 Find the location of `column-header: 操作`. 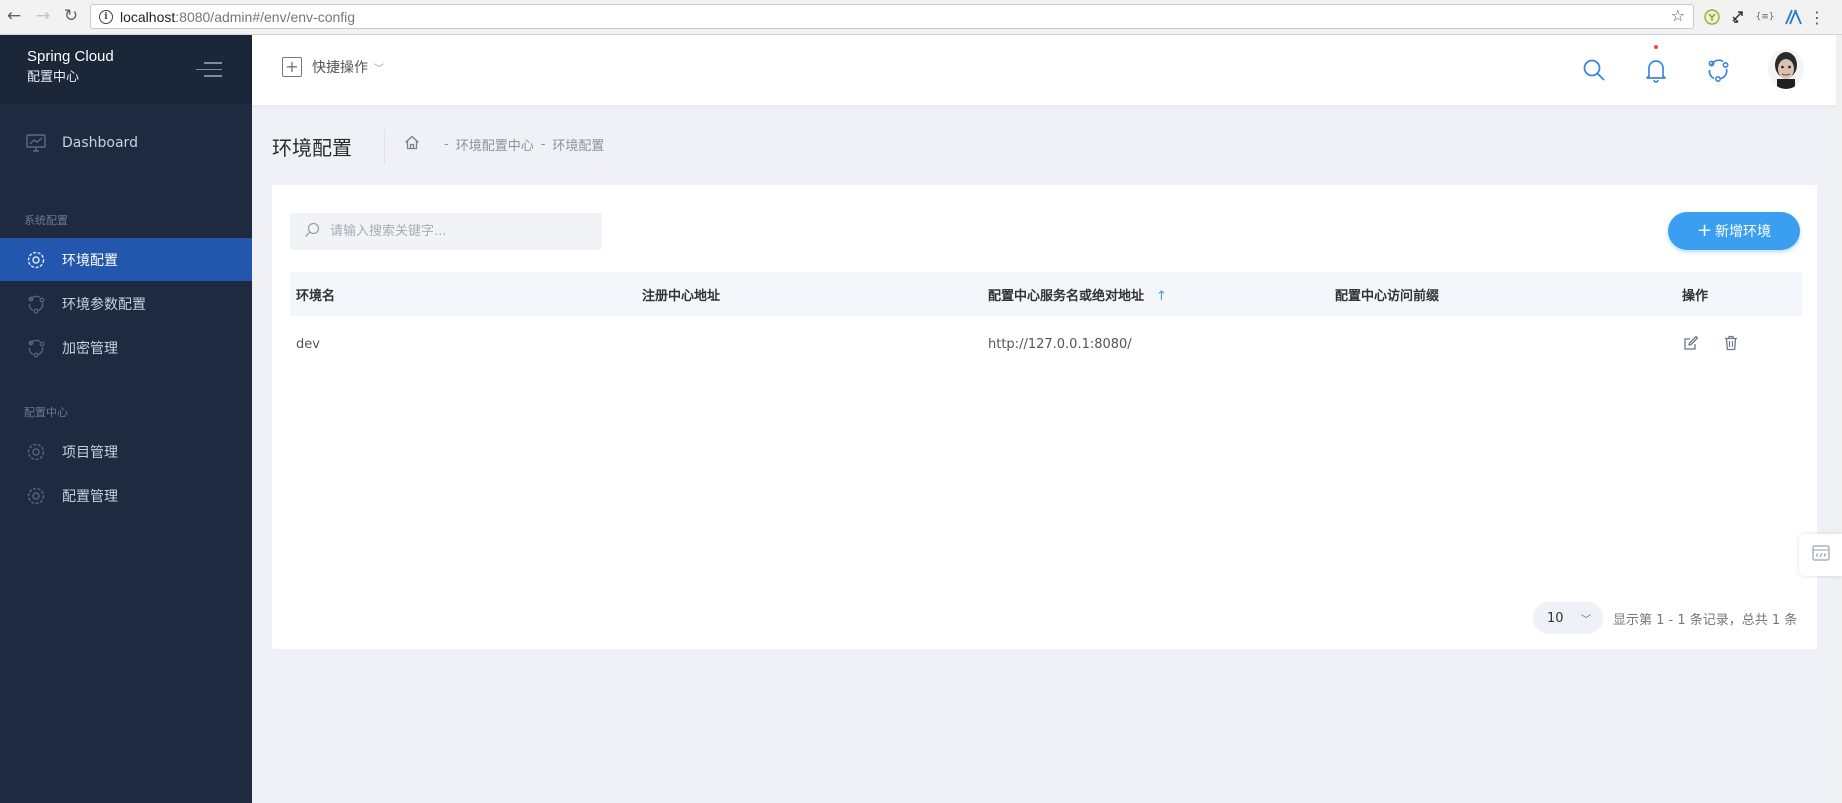

column-header: 操作 is located at coordinates (1695, 296).